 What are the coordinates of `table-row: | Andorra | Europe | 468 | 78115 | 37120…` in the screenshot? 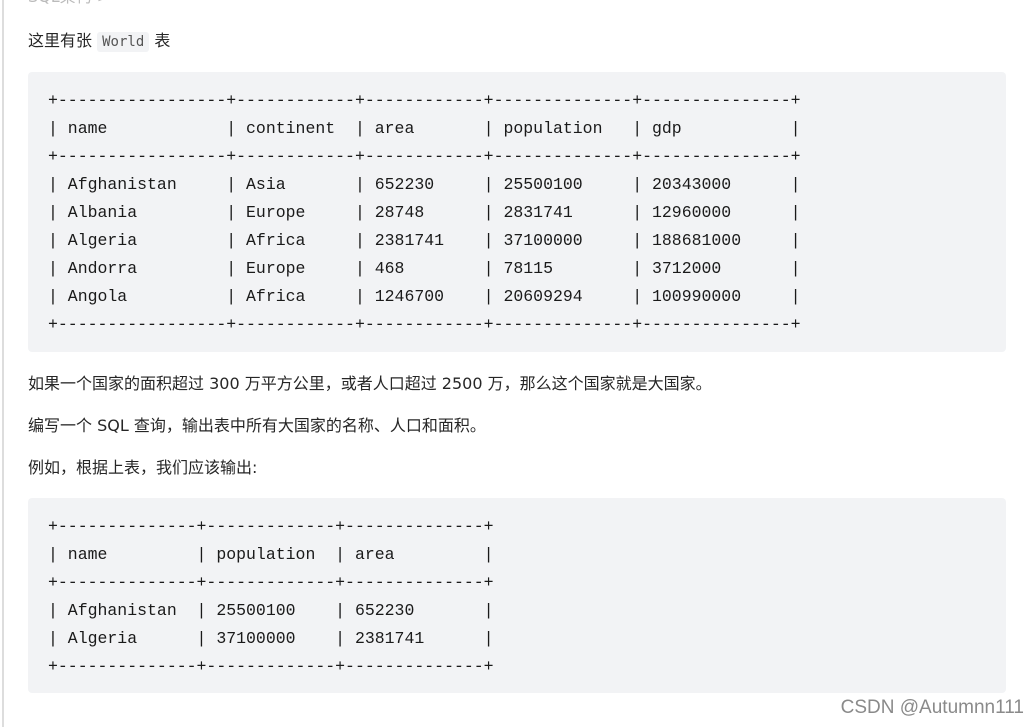 It's located at (424, 268).